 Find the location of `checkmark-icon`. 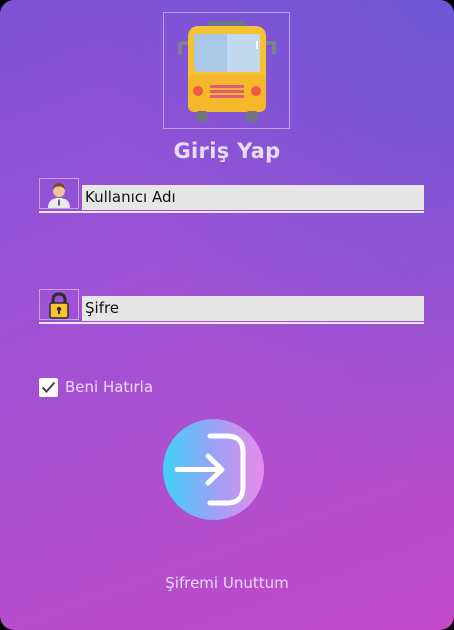

checkmark-icon is located at coordinates (48, 387).